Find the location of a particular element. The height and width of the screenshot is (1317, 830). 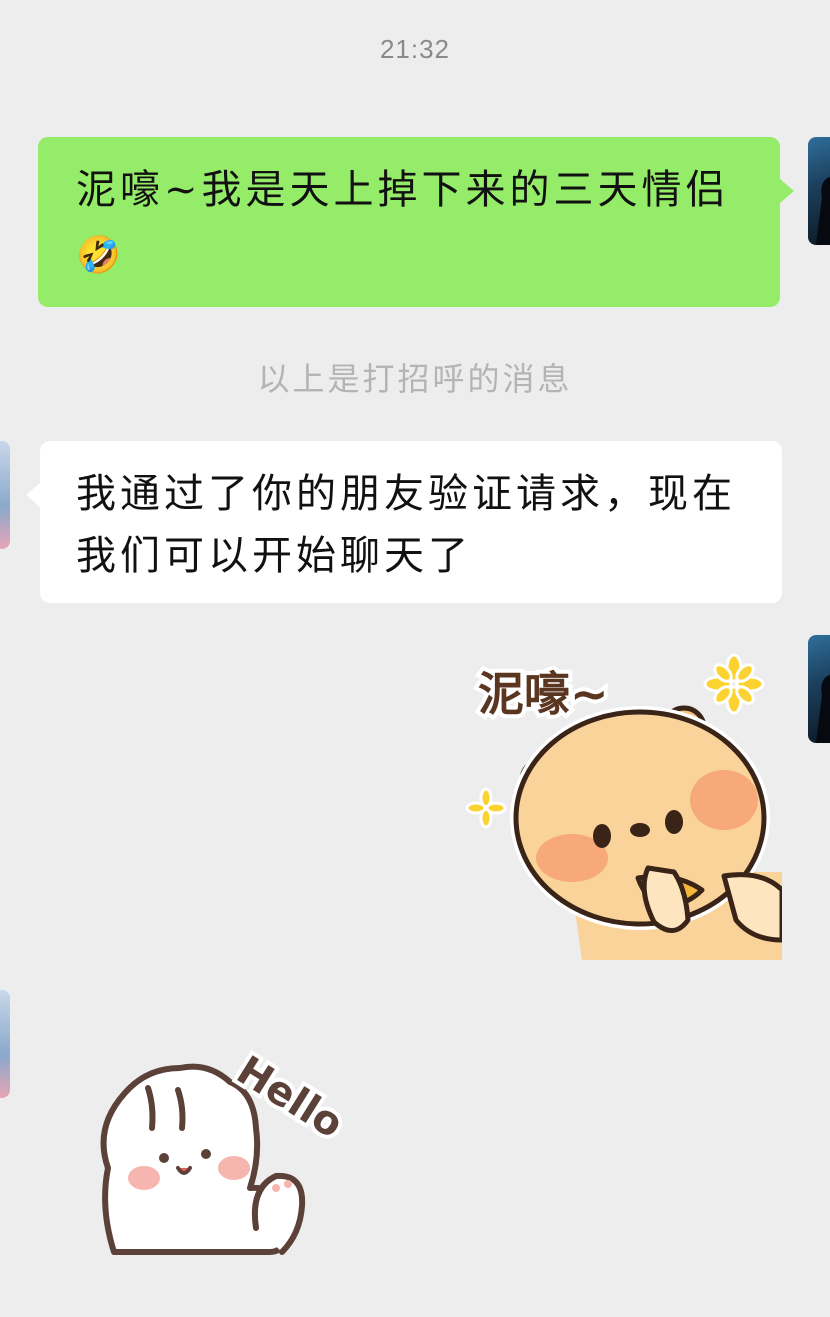

greeting-system-note: 以上是打招呼的消息 is located at coordinates (415, 379).